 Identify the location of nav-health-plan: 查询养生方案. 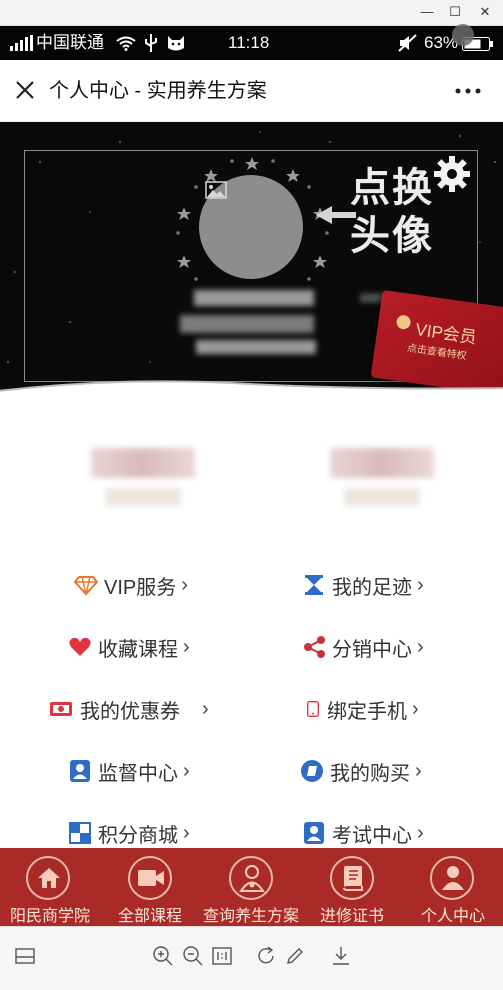
(251, 887).